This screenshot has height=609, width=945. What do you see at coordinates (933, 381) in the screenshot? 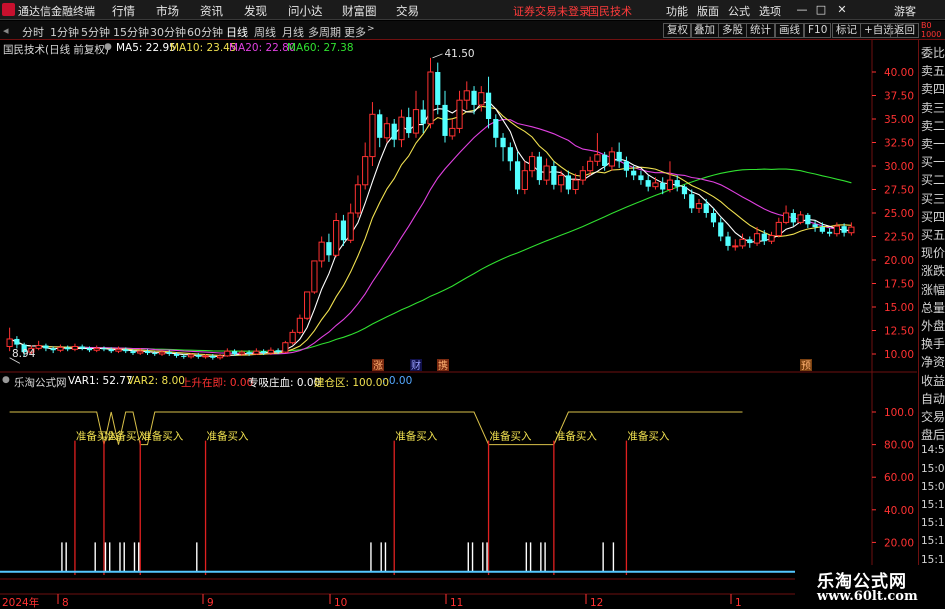
I see `panel-label: 收益` at bounding box center [933, 381].